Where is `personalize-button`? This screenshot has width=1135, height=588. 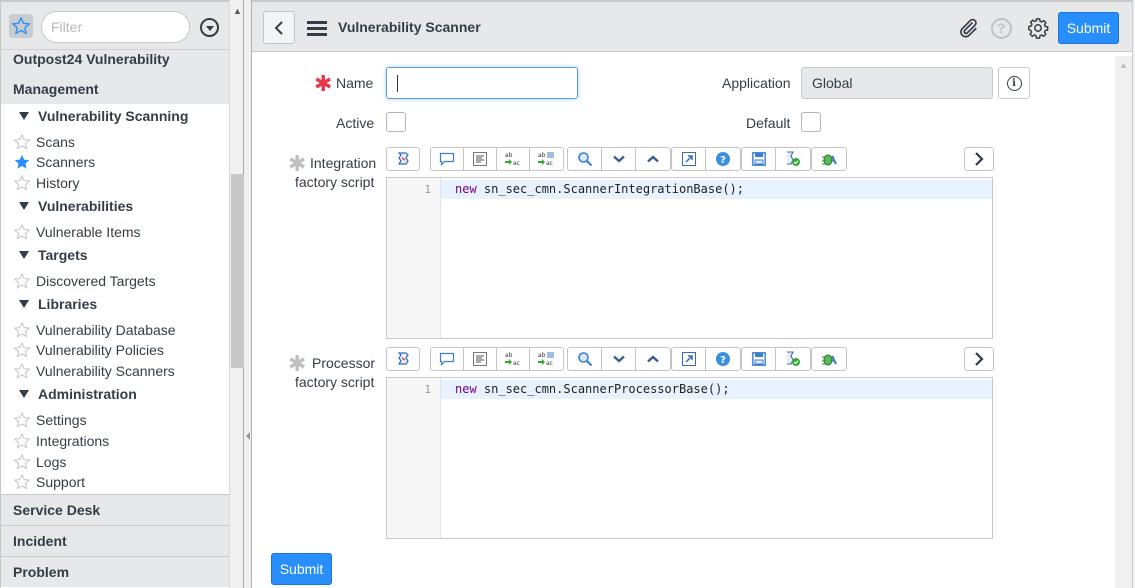
personalize-button is located at coordinates (1038, 28).